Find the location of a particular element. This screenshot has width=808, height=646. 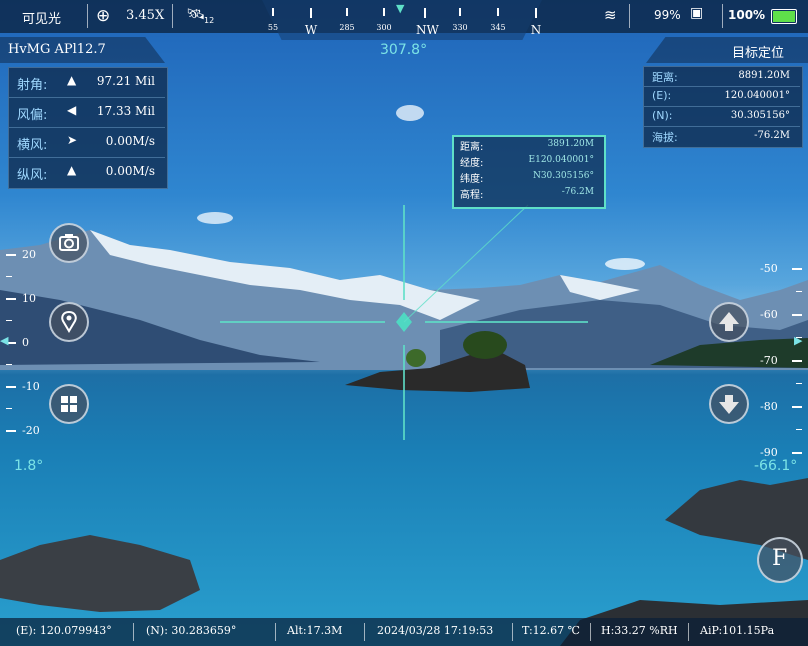

longitude: (E): 120.079943° is located at coordinates (64, 630).